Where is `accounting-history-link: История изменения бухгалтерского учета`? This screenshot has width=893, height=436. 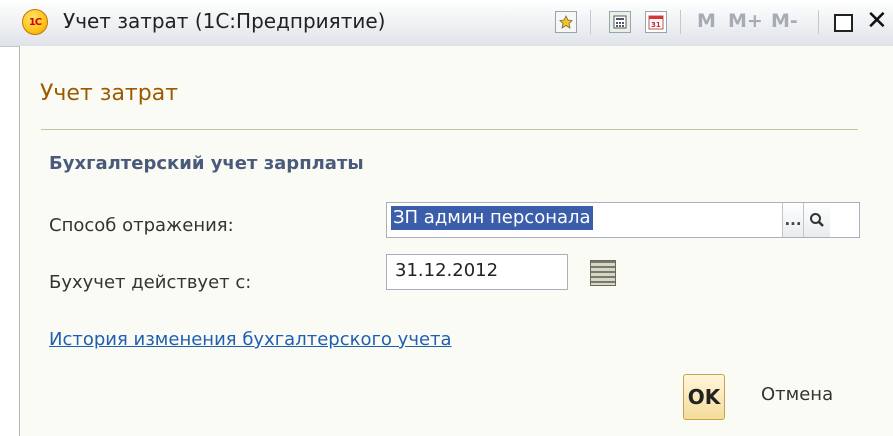
accounting-history-link: История изменения бухгалтерского учета is located at coordinates (250, 339).